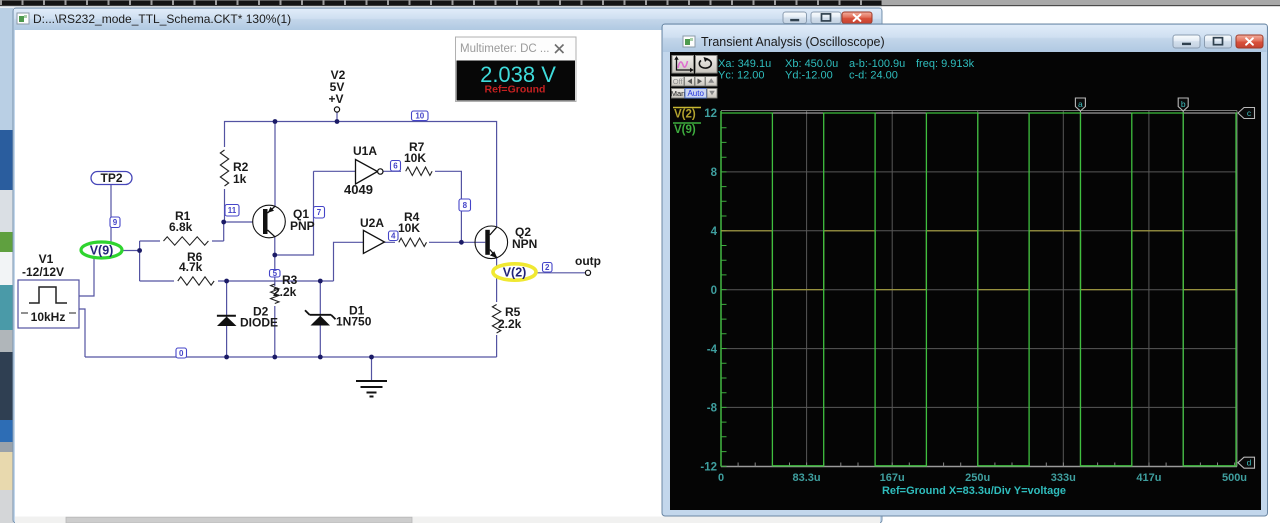 This screenshot has height=523, width=1280. Describe the element at coordinates (43, 272) in the screenshot. I see `svg-text: -12/12V` at that location.